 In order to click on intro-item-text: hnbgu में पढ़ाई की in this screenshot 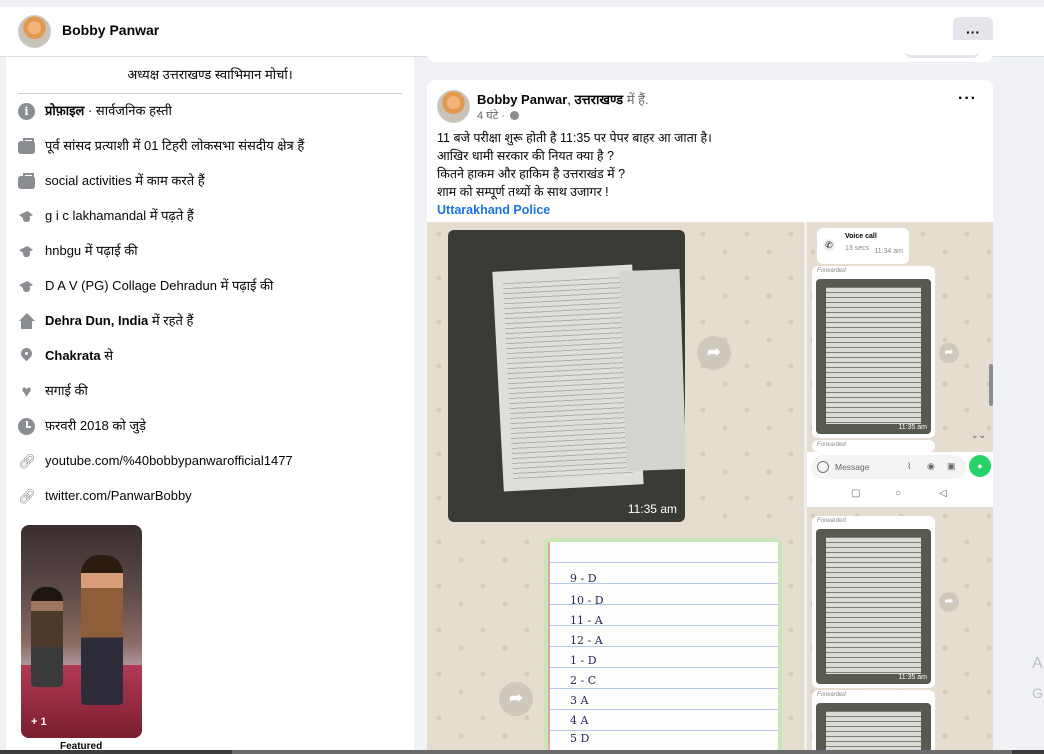, I will do `click(91, 250)`.